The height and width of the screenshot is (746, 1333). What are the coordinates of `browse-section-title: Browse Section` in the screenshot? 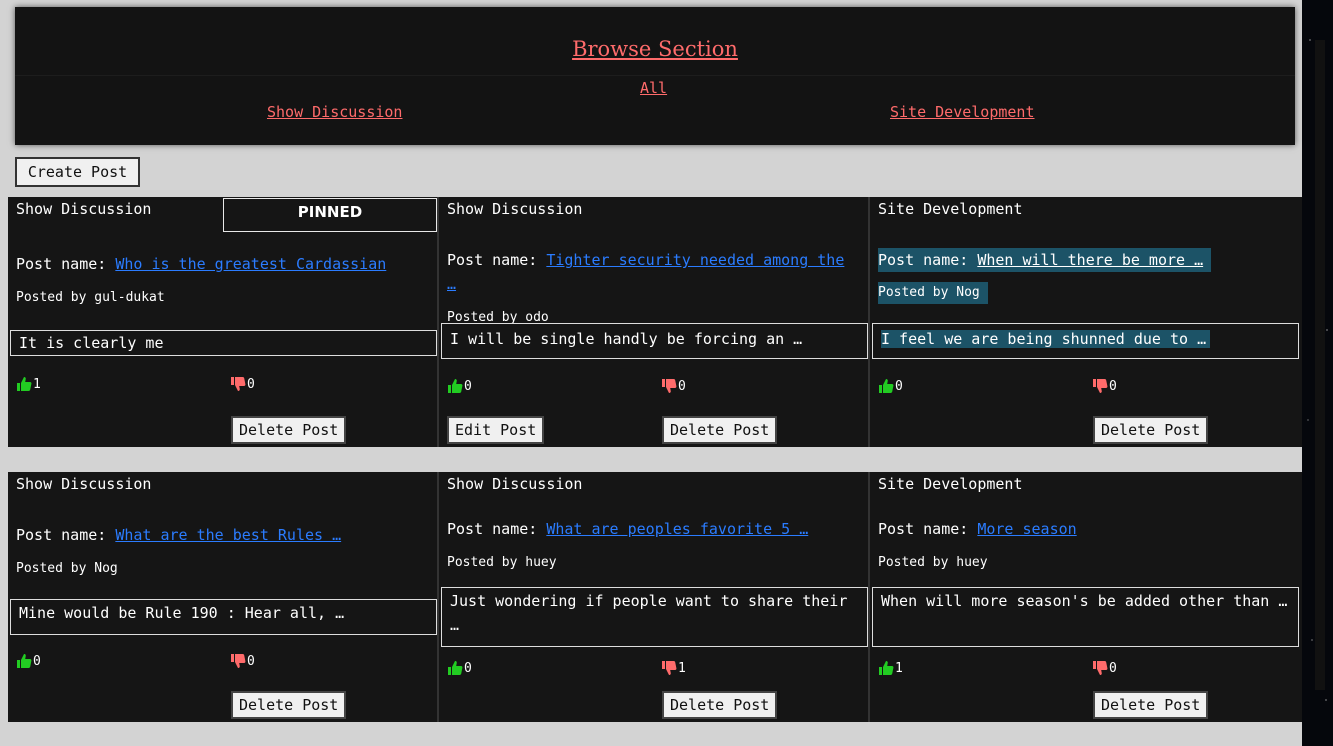 It's located at (655, 49).